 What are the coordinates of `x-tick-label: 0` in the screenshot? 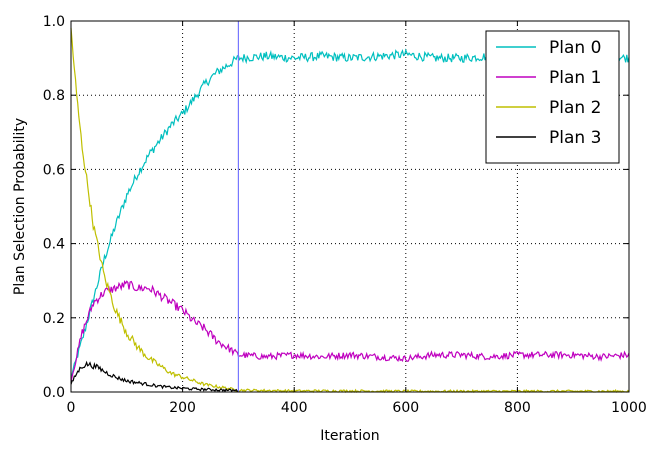 It's located at (71, 408).